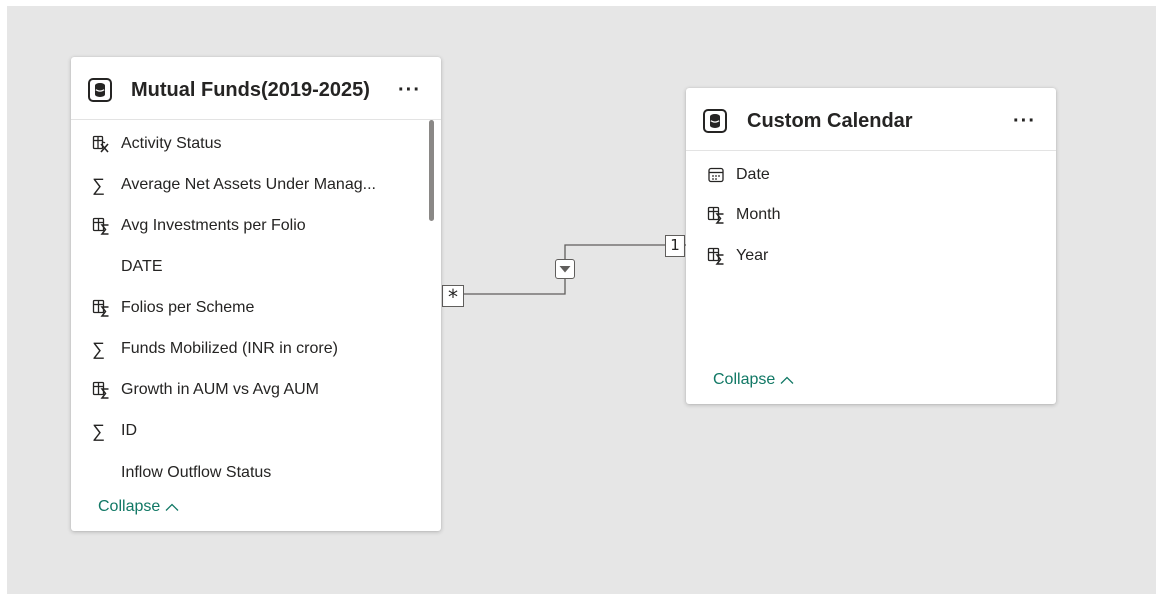  I want to click on calendar-icon, so click(716, 175).